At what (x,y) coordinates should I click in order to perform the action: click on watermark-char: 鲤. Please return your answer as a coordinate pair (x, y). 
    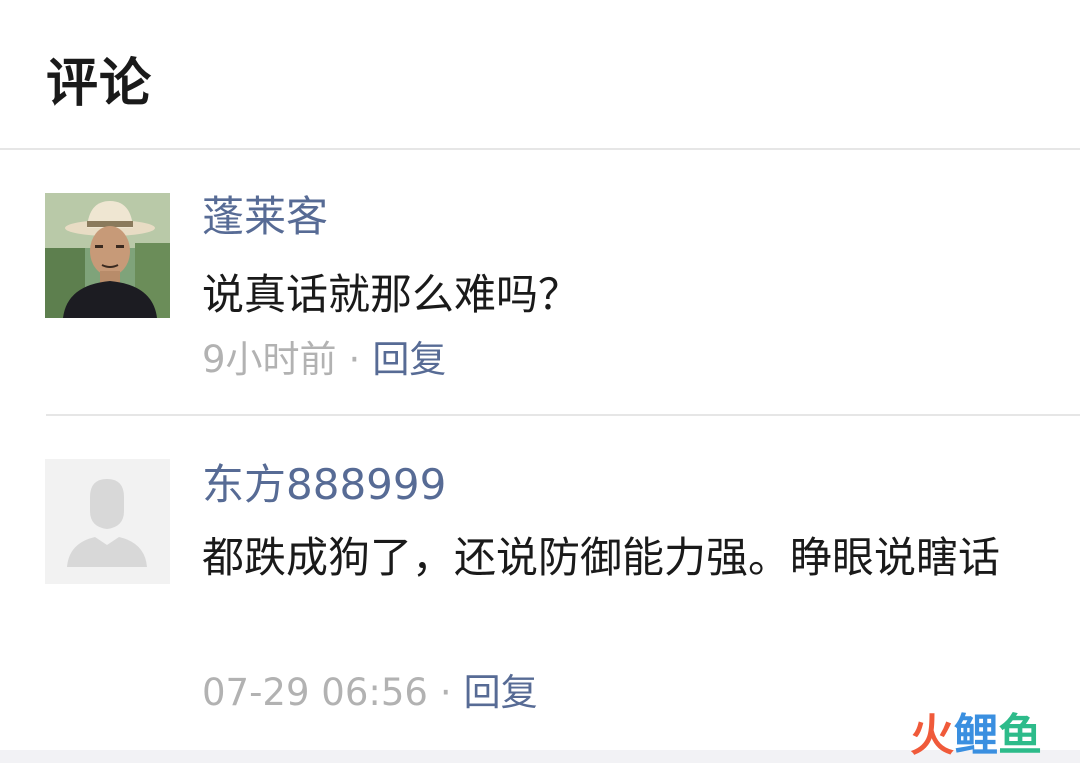
    Looking at the image, I should click on (976, 735).